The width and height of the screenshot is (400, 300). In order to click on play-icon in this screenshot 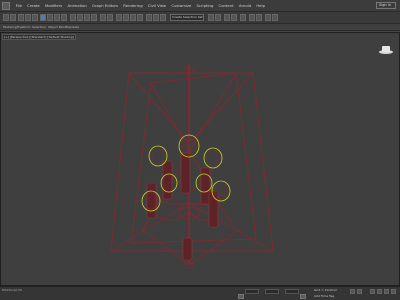, I will do `click(352, 291)`.